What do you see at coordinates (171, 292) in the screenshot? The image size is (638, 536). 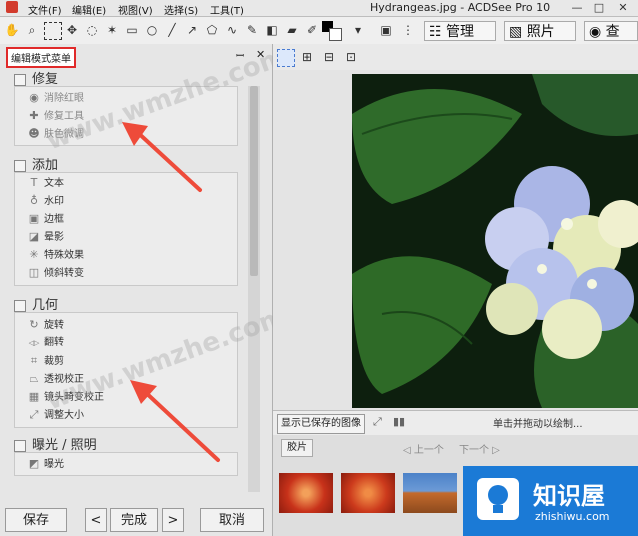 I see `annotation-arrows` at bounding box center [171, 292].